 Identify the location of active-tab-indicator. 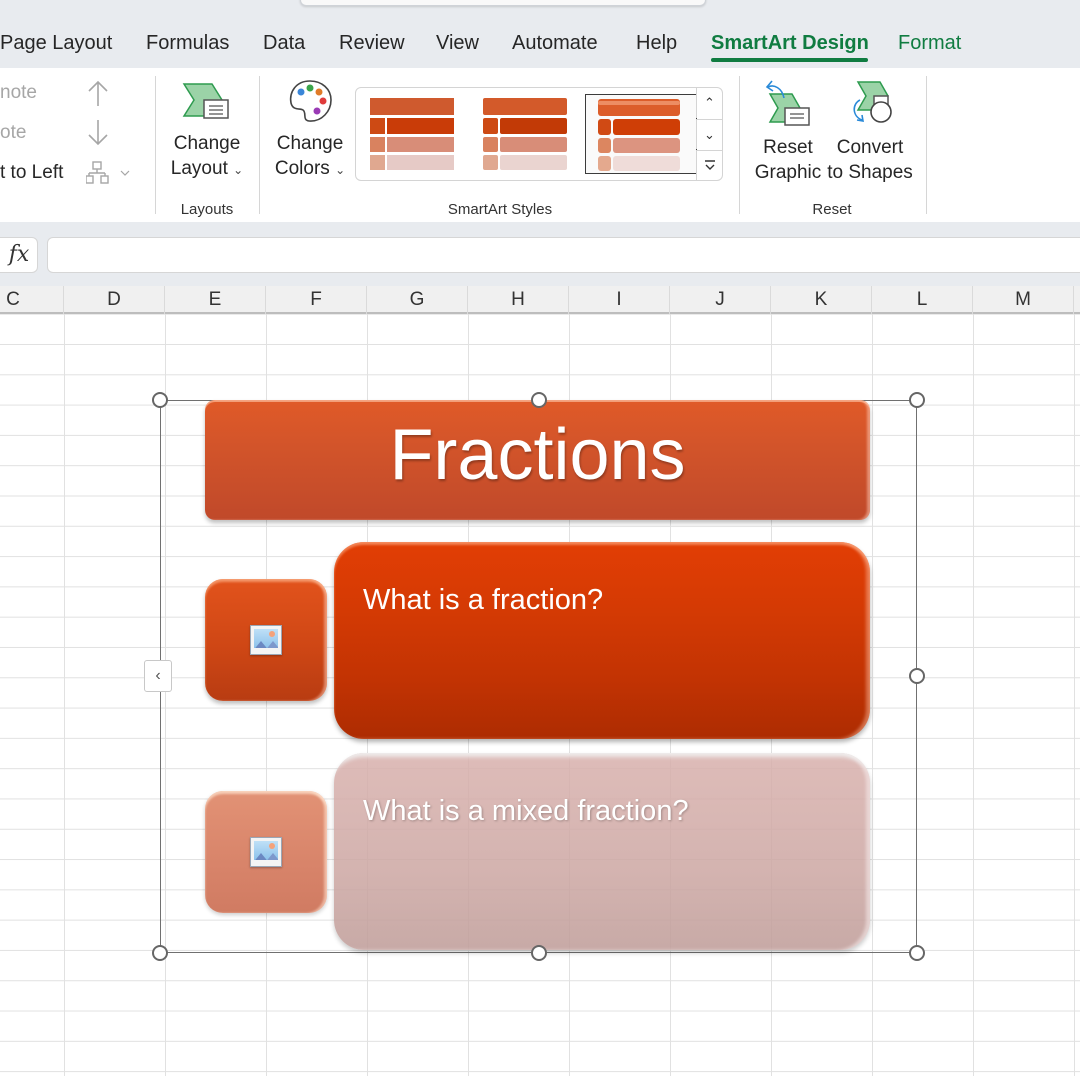
(789, 60).